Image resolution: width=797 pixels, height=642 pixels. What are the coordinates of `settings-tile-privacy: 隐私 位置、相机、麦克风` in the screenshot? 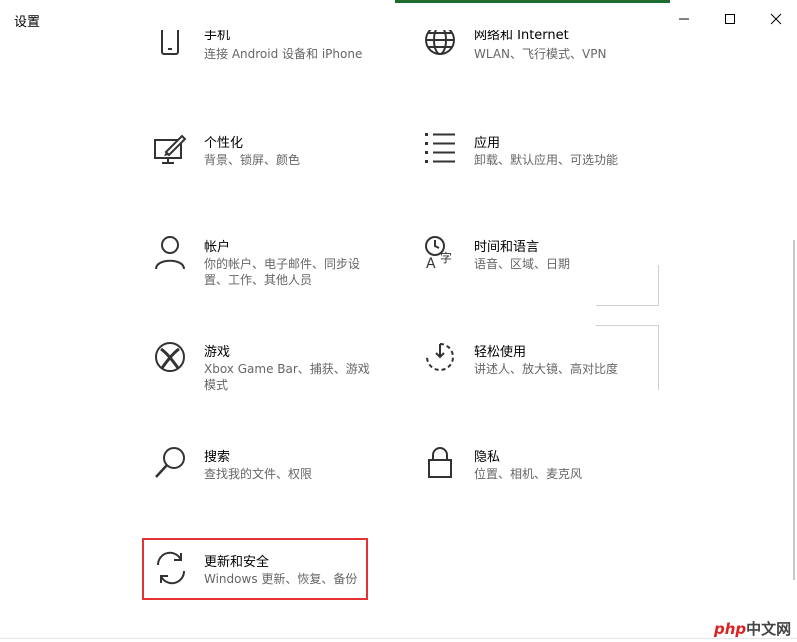 It's located at (539, 471).